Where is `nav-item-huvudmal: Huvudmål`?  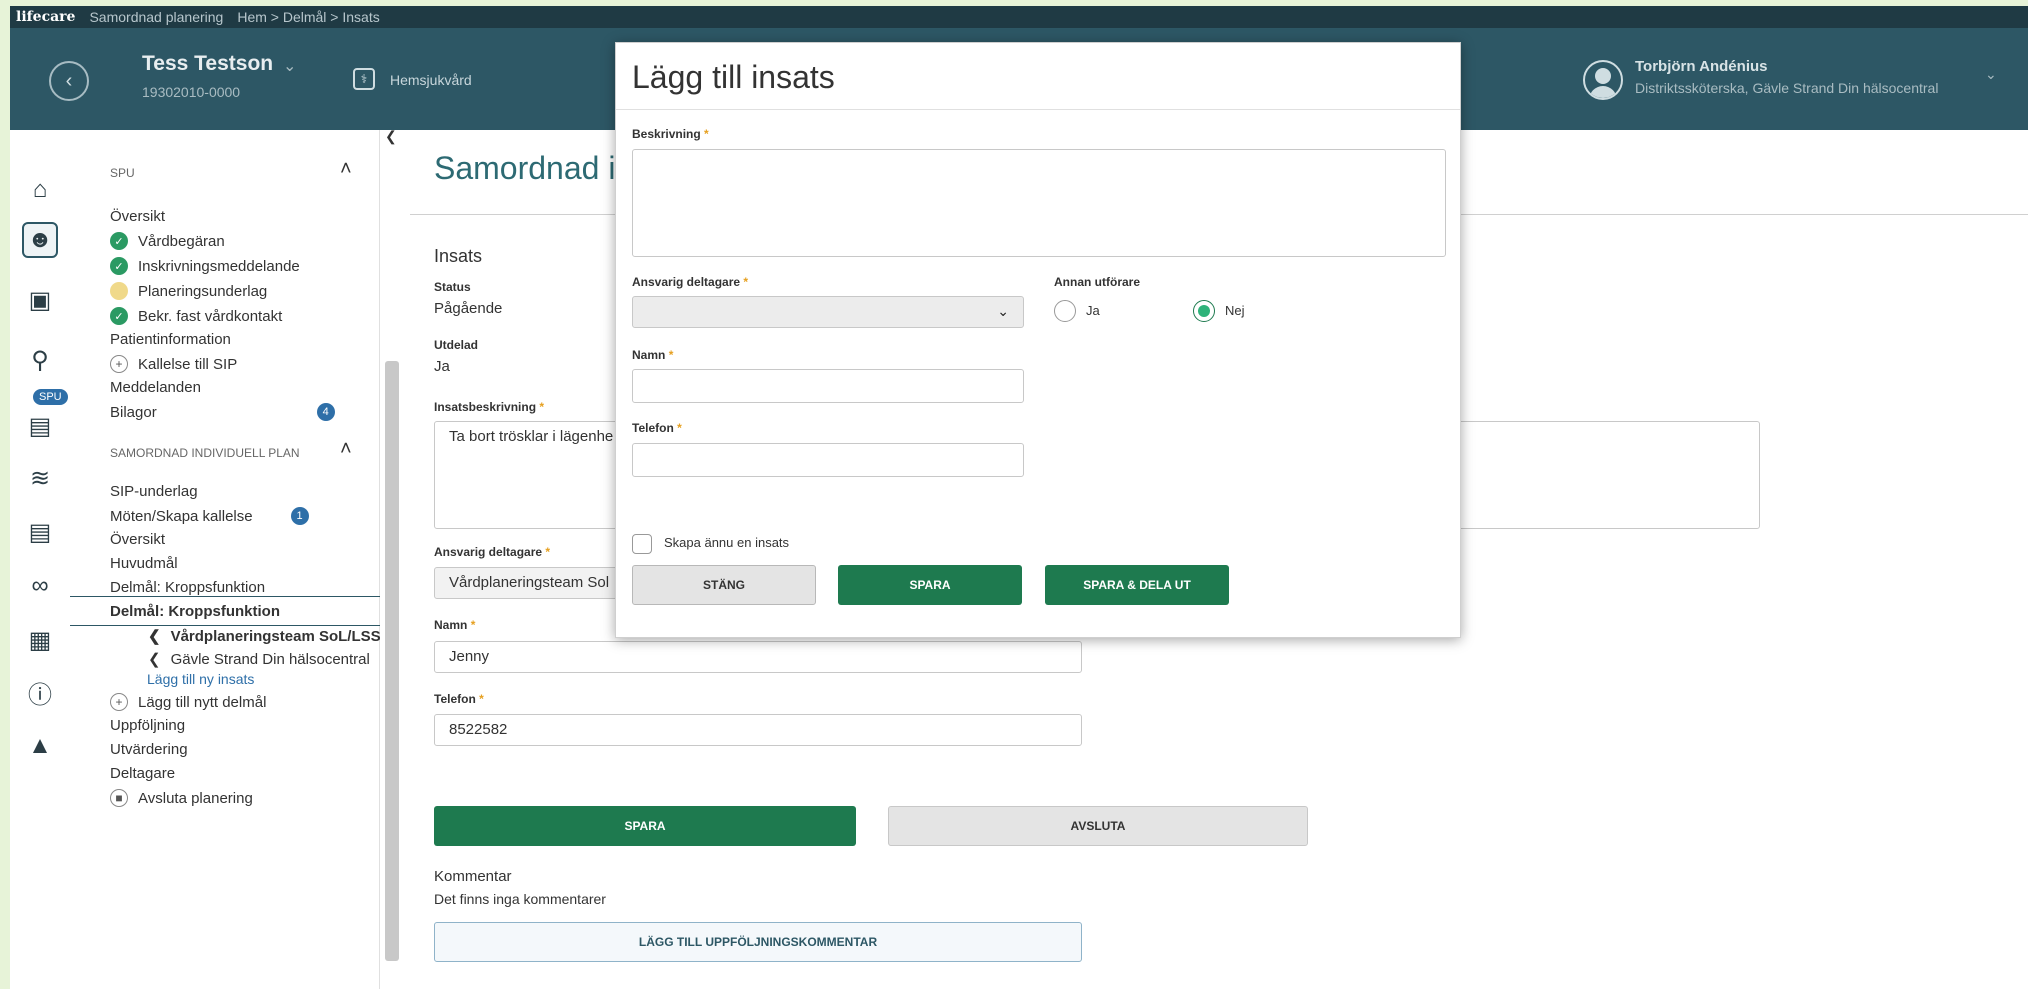
nav-item-huvudmal: Huvudmål is located at coordinates (144, 563).